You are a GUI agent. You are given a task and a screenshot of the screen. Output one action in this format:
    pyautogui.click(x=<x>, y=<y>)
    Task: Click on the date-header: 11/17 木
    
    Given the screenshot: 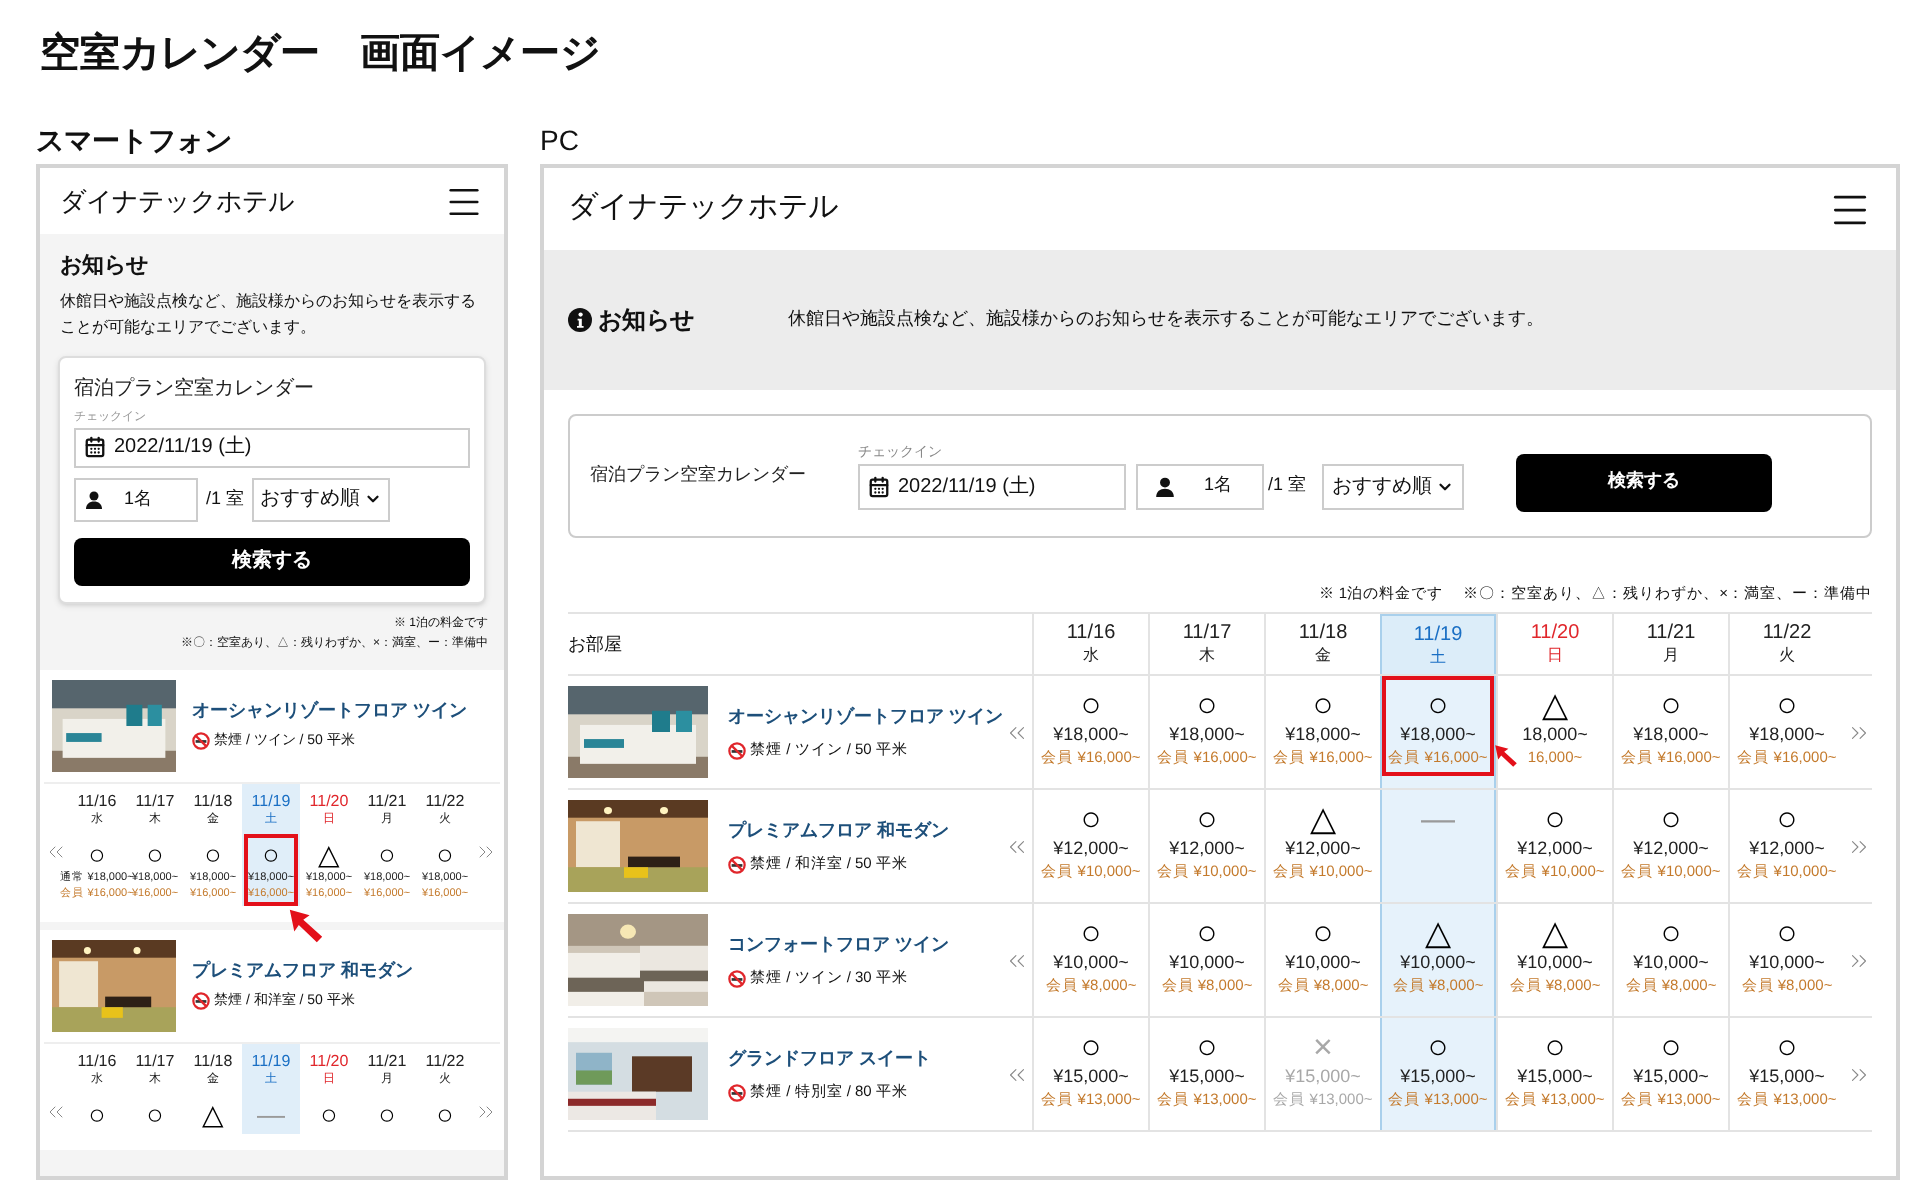 What is the action you would take?
    pyautogui.click(x=1206, y=644)
    